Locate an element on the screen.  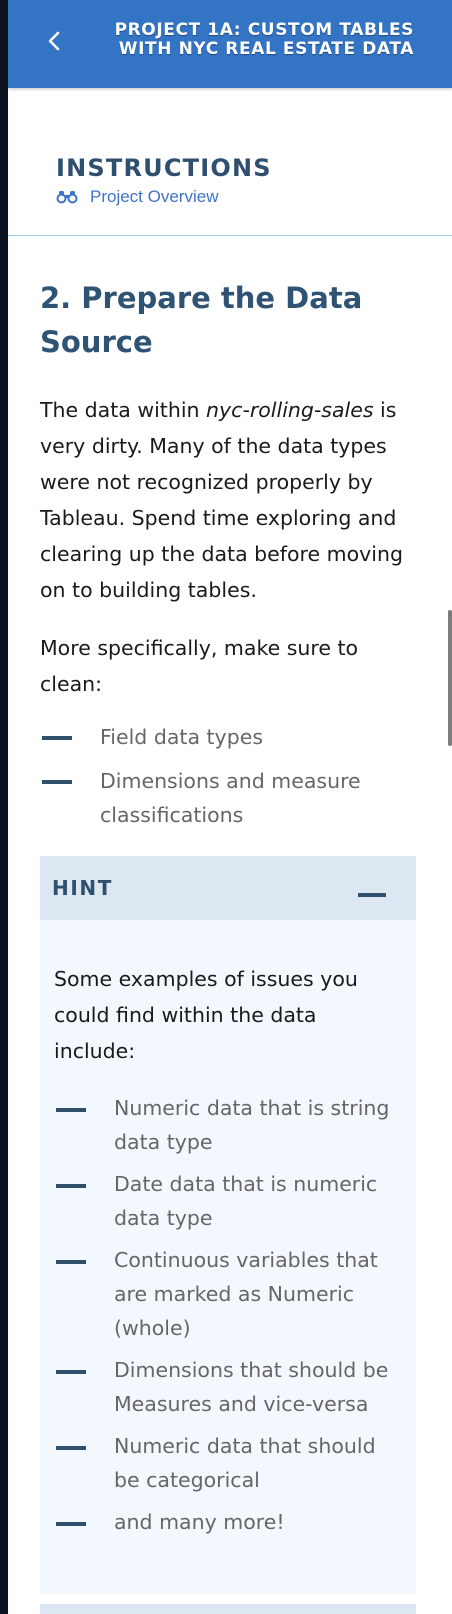
list-item-text: Date data that is numeric data type is located at coordinates (246, 1201).